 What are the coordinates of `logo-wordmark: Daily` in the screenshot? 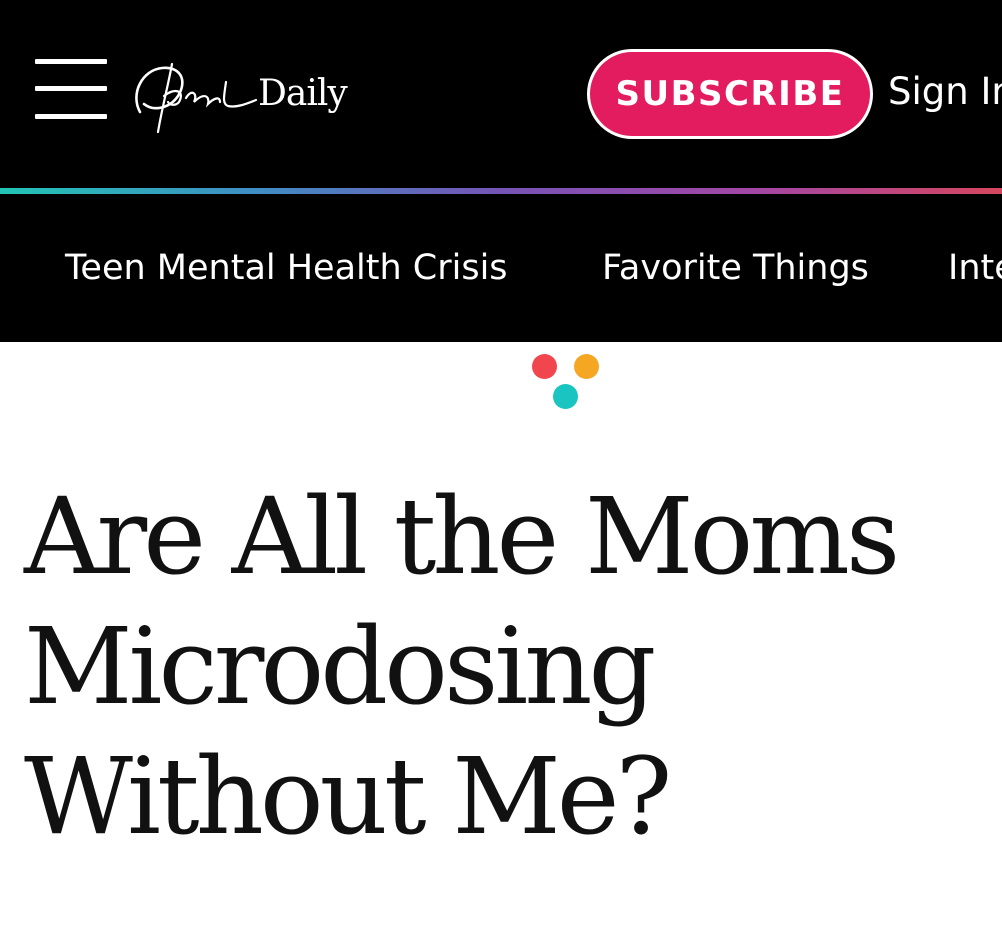 It's located at (303, 93).